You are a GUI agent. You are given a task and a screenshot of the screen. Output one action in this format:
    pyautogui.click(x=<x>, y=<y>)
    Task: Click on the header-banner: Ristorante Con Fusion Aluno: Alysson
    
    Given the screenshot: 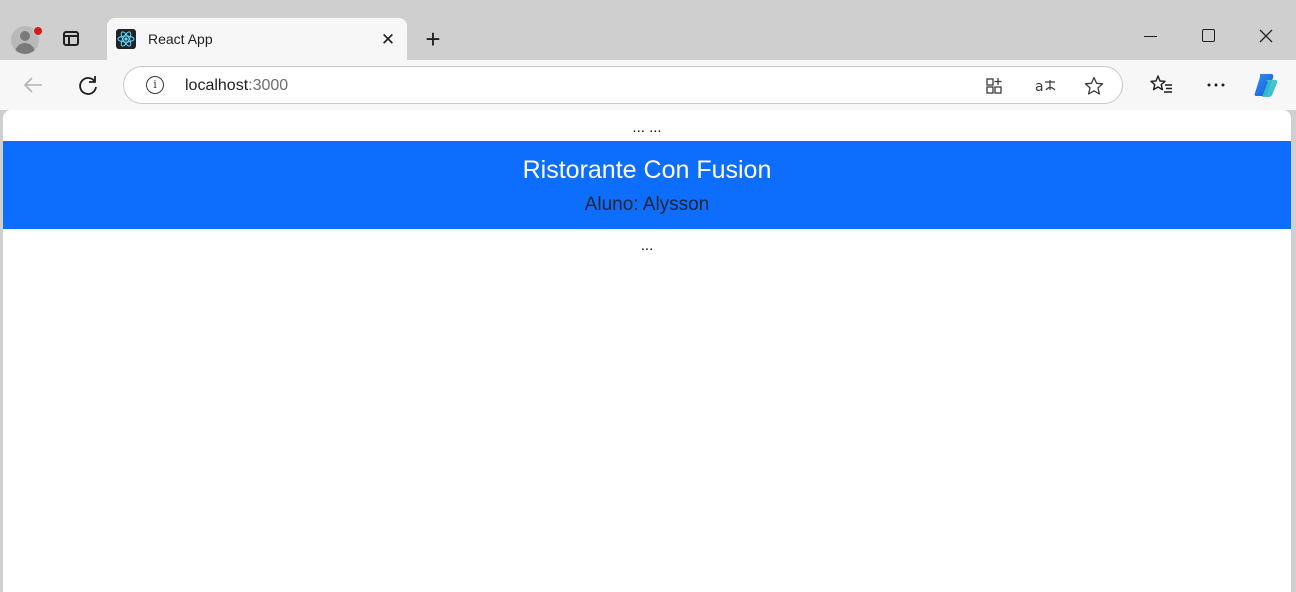 What is the action you would take?
    pyautogui.click(x=647, y=185)
    